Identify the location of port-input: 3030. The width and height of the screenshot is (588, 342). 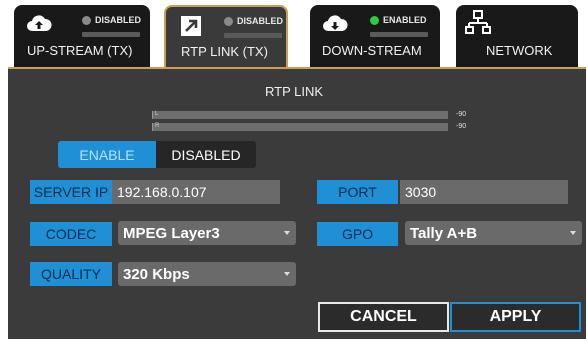
(484, 192).